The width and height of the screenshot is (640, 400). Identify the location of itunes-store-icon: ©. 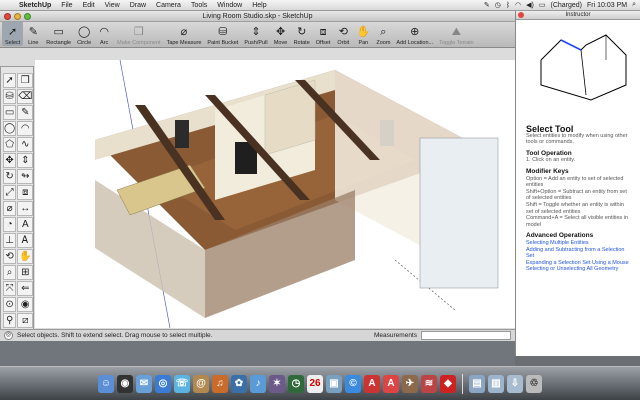
(353, 383).